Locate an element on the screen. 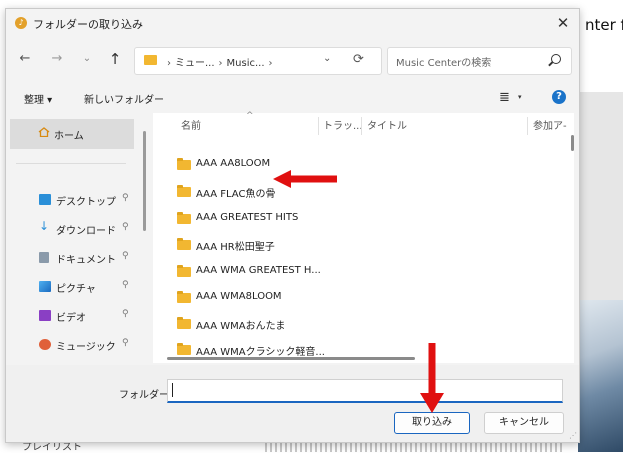  search-box: Music Centerの検索 is located at coordinates (479, 61).